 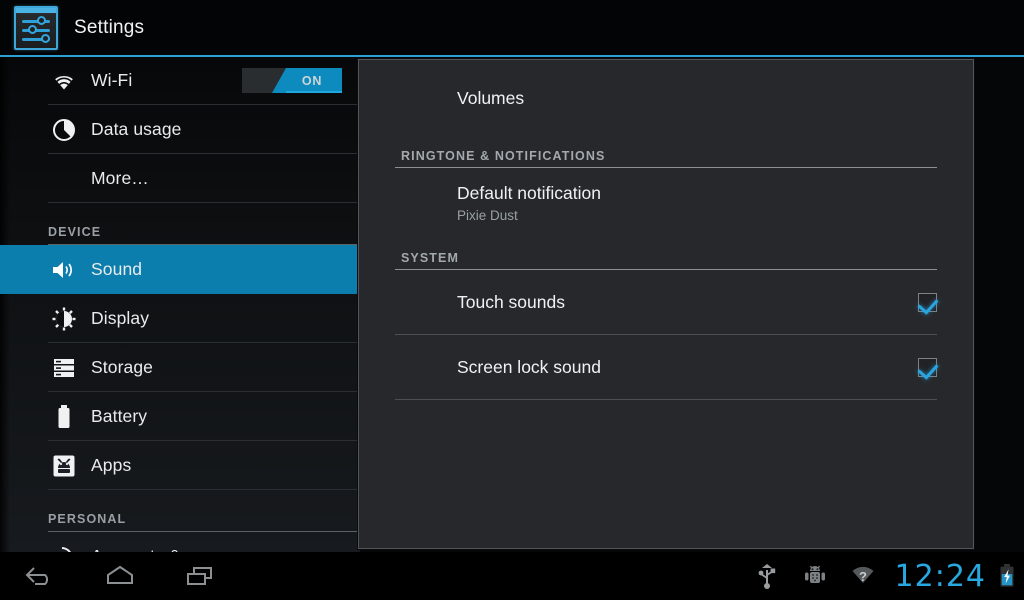 What do you see at coordinates (491, 97) in the screenshot?
I see `volumes-label: Volumes` at bounding box center [491, 97].